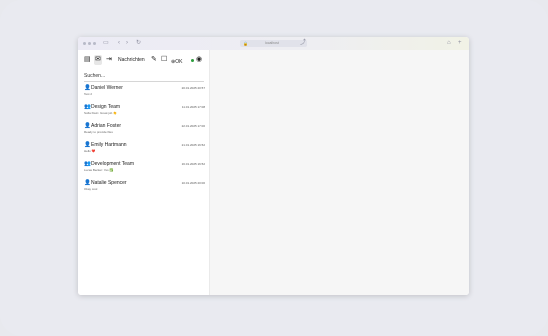 Image resolution: width=548 pixels, height=336 pixels. Describe the element at coordinates (193, 145) in the screenshot. I see `chat-time: 21.01.2025 16:52` at that location.